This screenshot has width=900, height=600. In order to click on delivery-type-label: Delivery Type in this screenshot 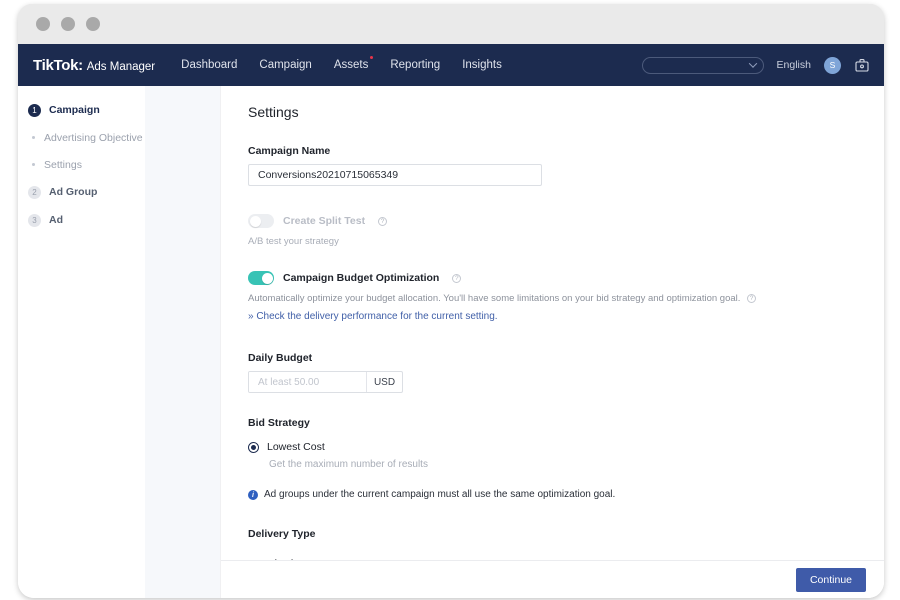, I will do `click(282, 534)`.